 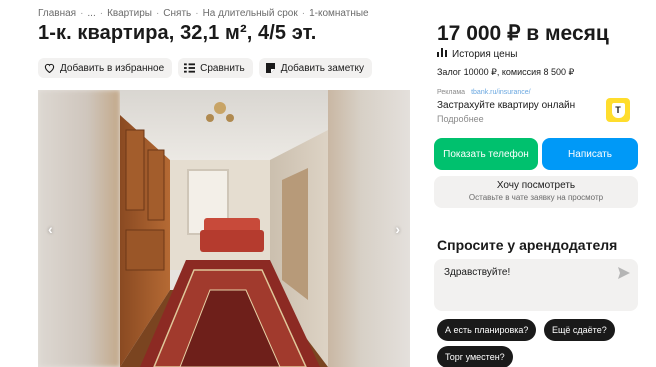 What do you see at coordinates (222, 68) in the screenshot?
I see `compare-label: Сравнить` at bounding box center [222, 68].